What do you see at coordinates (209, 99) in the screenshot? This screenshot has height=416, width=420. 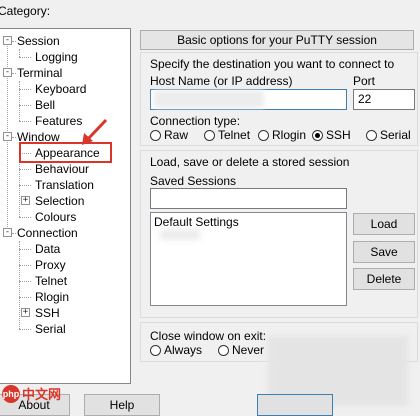 I see `host-redaction` at bounding box center [209, 99].